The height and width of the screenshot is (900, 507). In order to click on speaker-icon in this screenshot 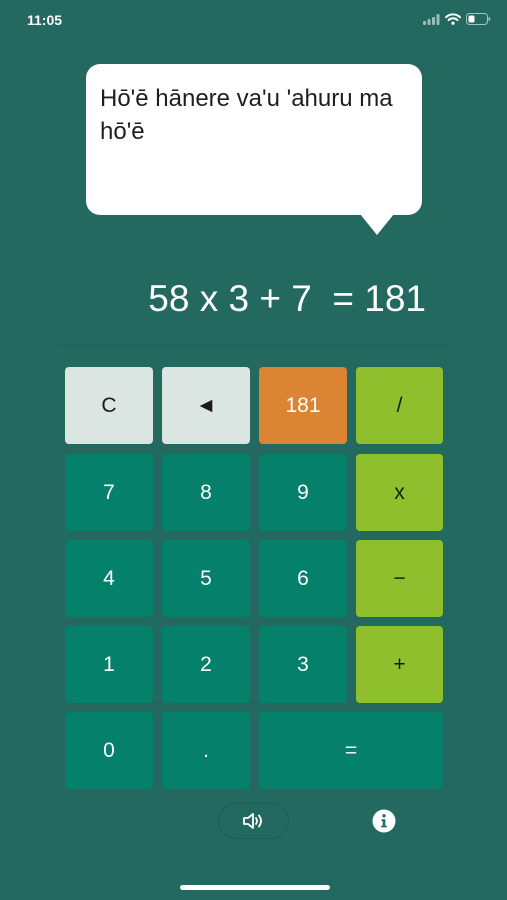, I will do `click(252, 821)`.